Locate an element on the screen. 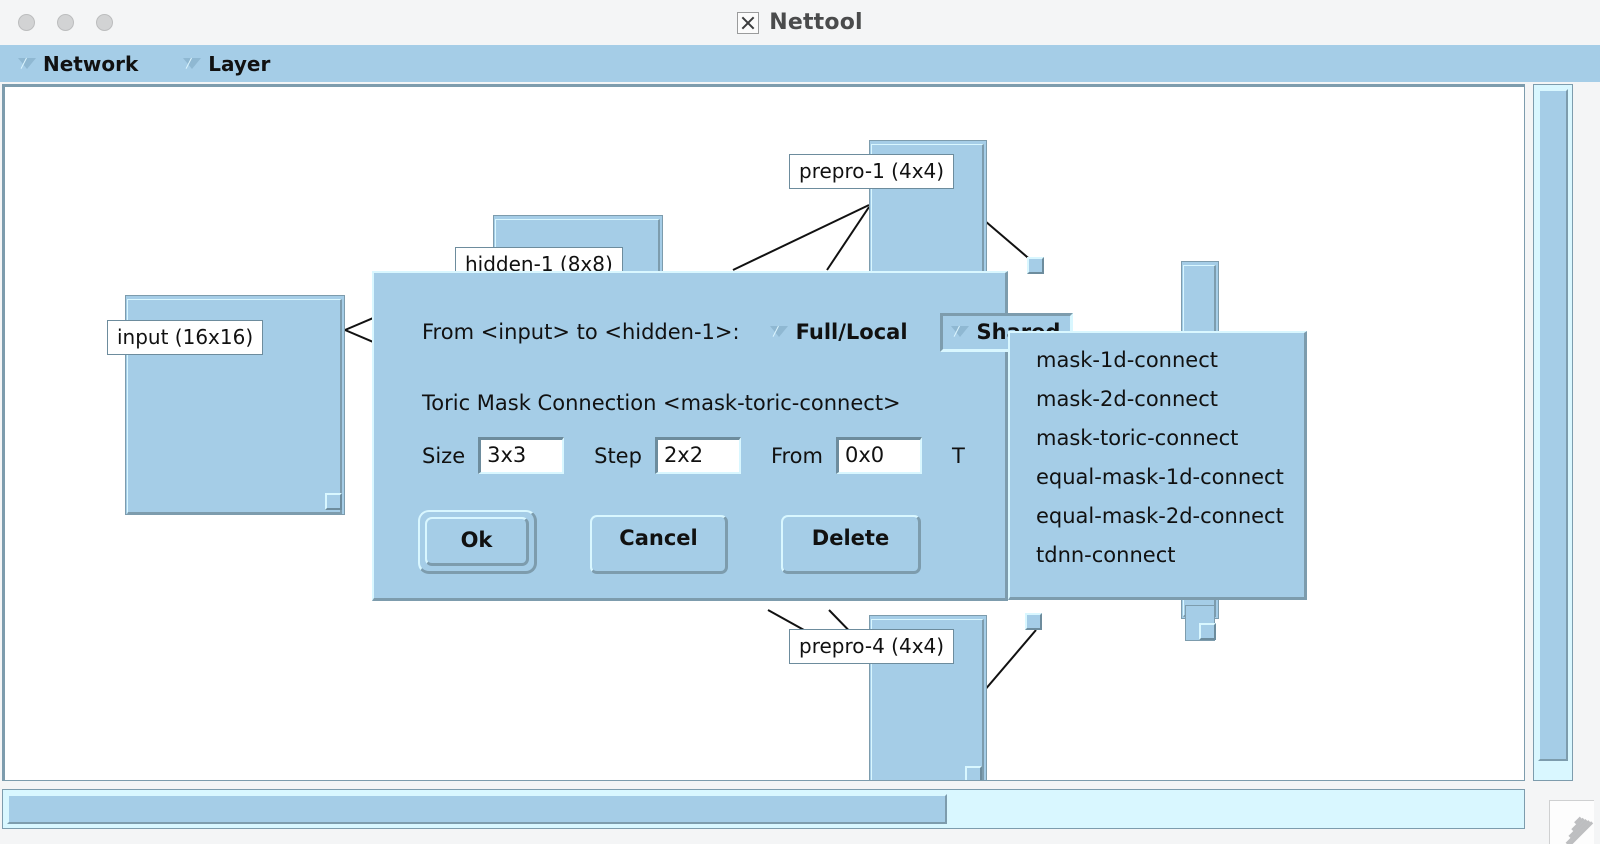  step-input is located at coordinates (697, 455).